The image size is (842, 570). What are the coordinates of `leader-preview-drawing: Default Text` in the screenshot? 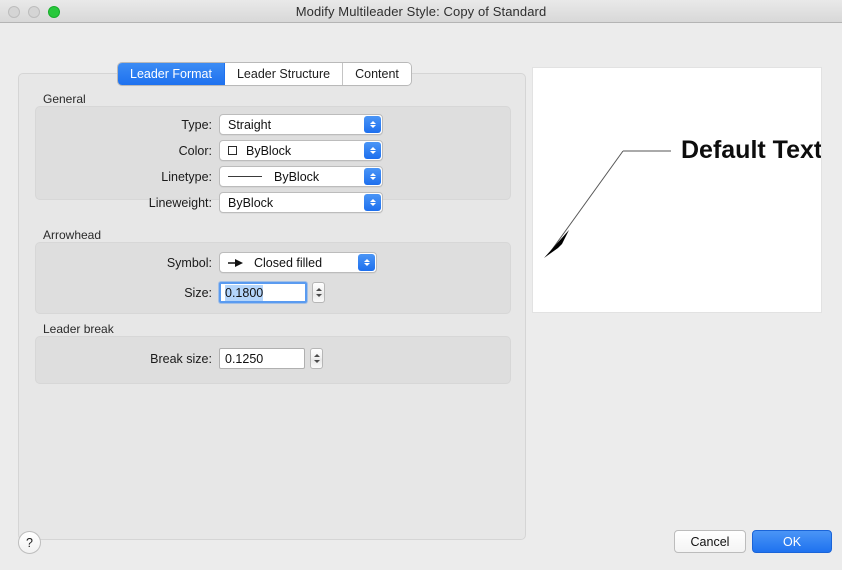 It's located at (683, 197).